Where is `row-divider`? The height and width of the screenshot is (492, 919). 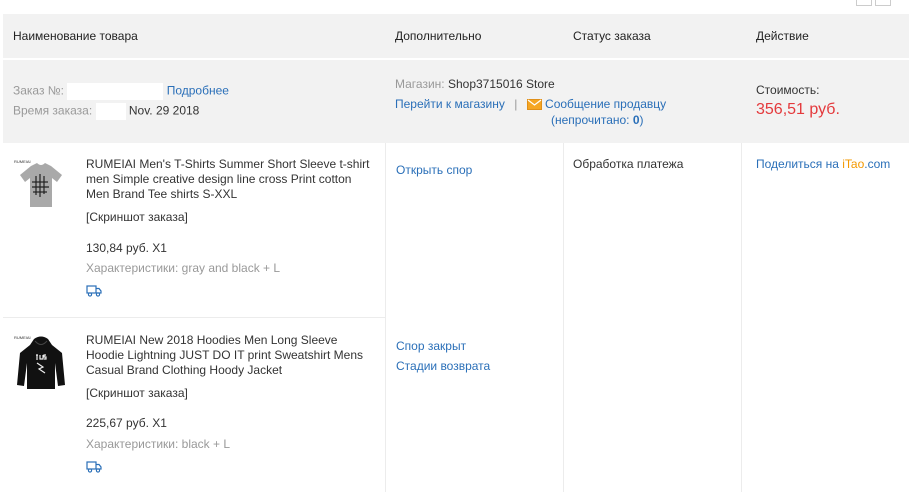
row-divider is located at coordinates (194, 317).